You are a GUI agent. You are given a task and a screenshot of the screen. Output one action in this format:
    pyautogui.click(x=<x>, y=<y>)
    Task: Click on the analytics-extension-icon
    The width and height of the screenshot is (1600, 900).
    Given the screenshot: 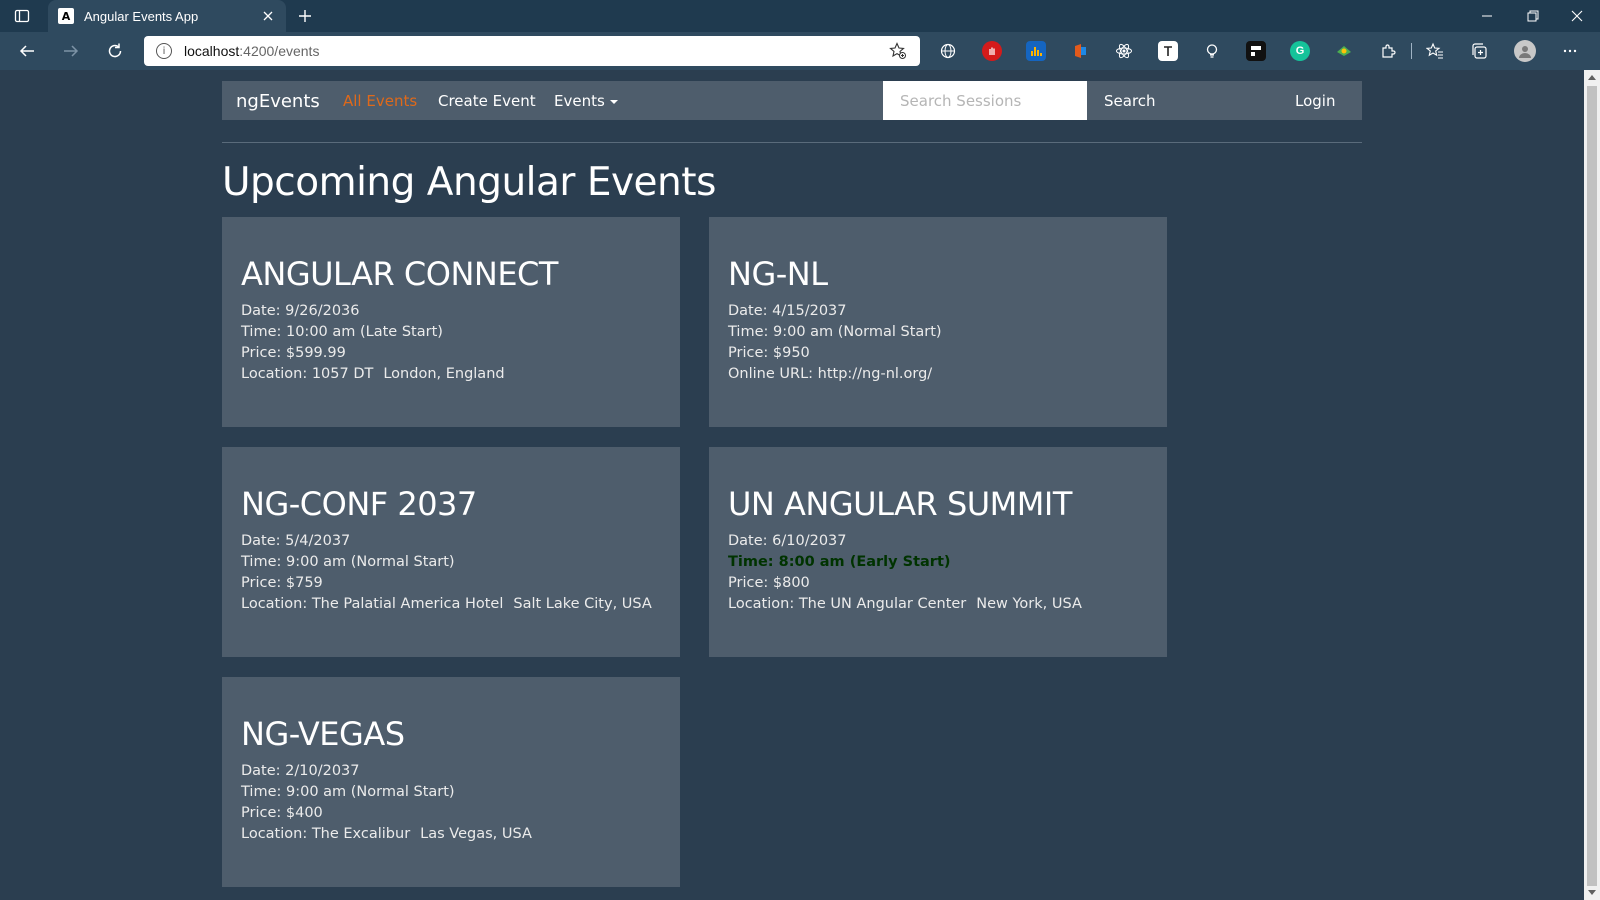 What is the action you would take?
    pyautogui.click(x=1036, y=51)
    